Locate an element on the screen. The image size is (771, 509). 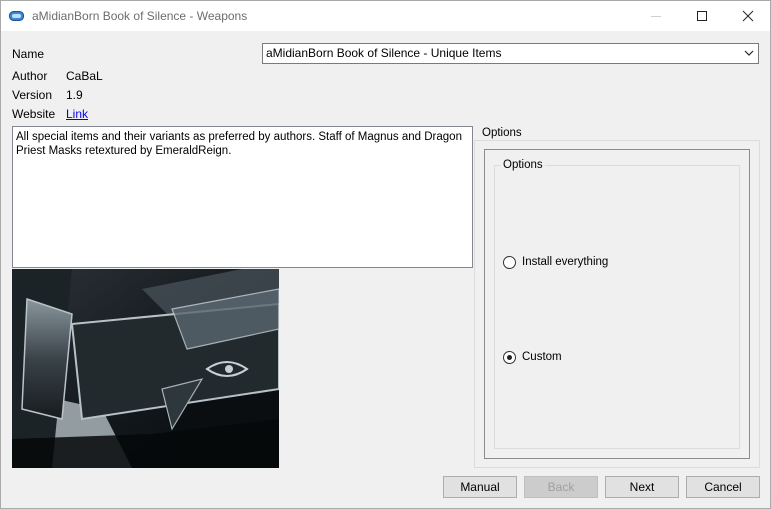
maximize-button is located at coordinates (702, 16).